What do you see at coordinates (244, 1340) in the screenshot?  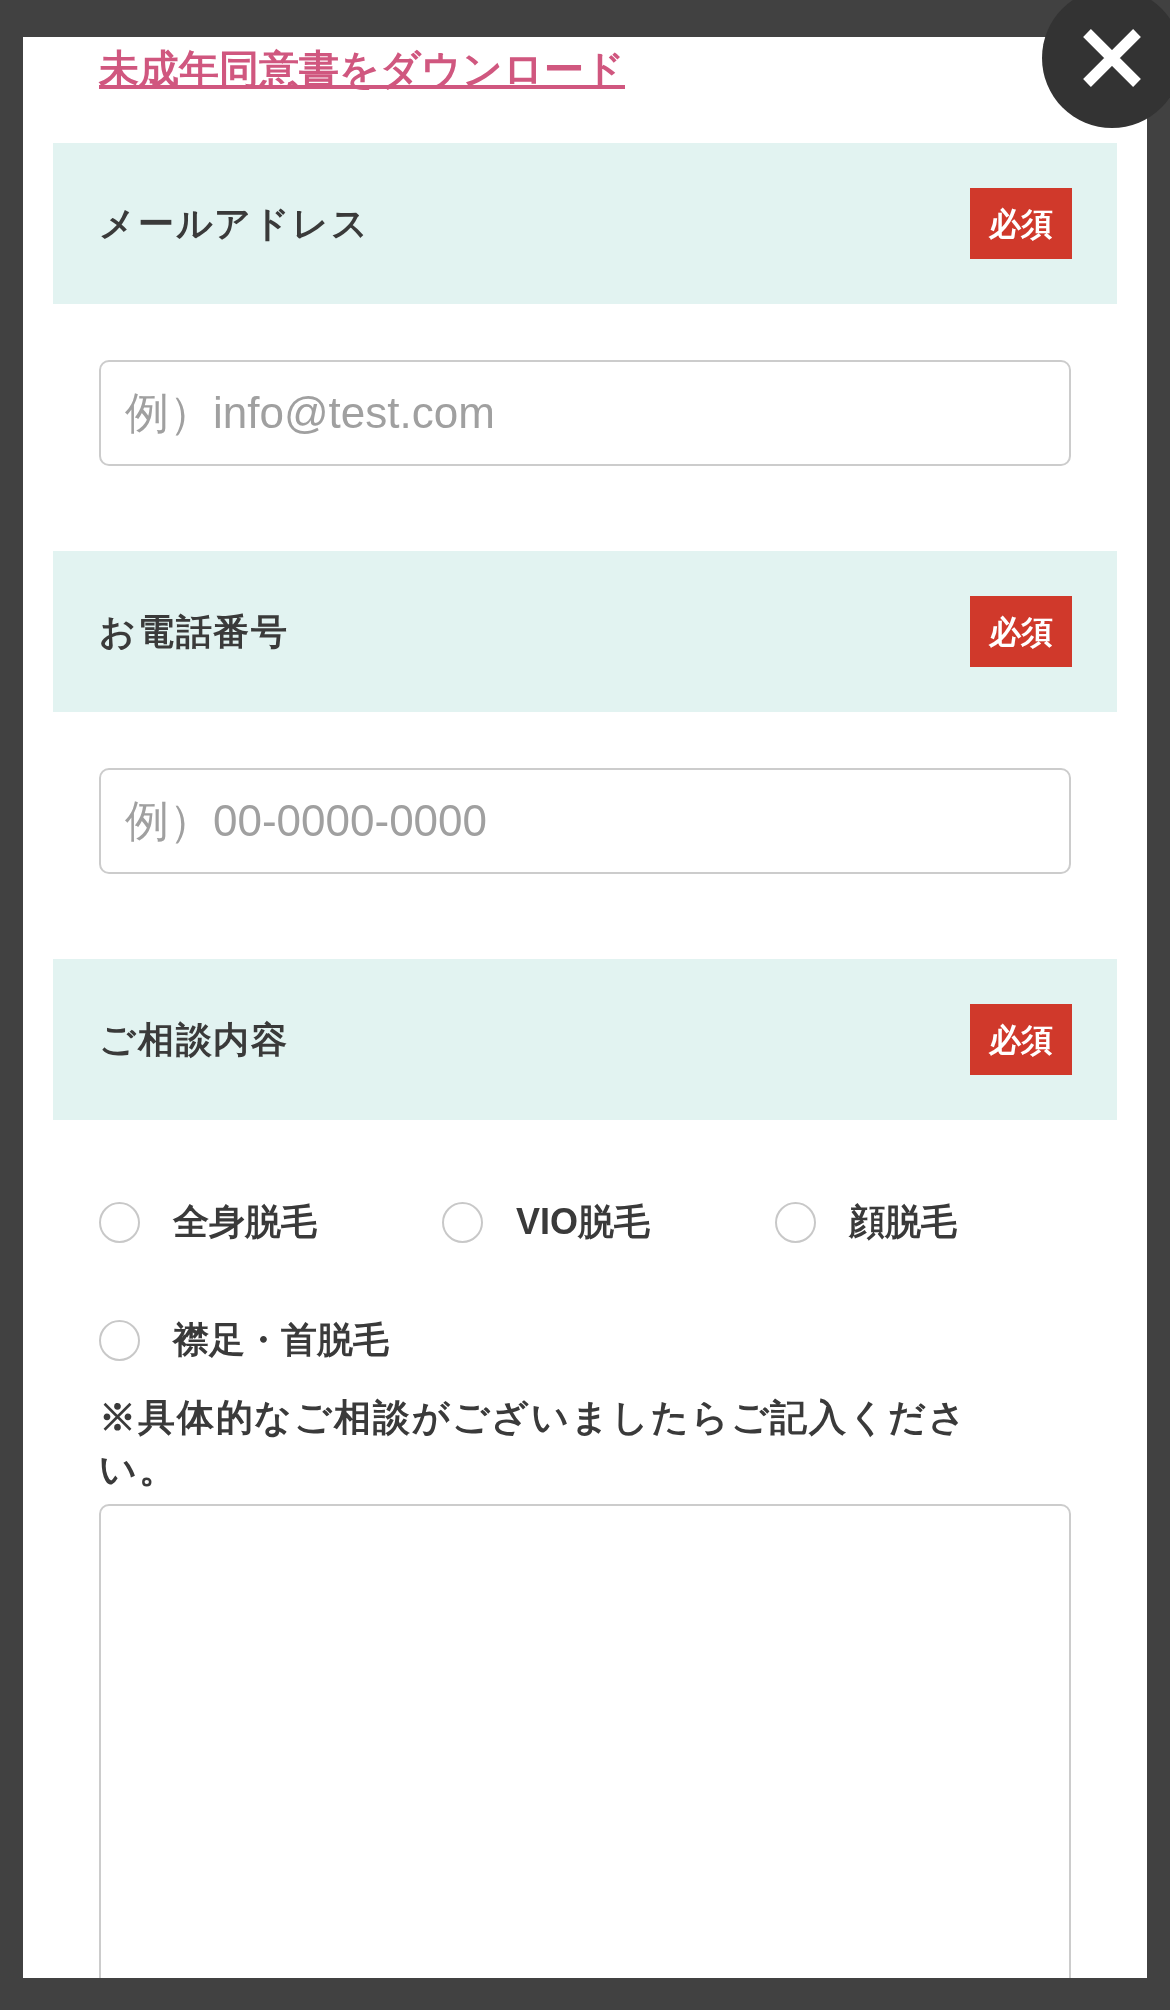 I see `radio-option: 襟足・首脱毛` at bounding box center [244, 1340].